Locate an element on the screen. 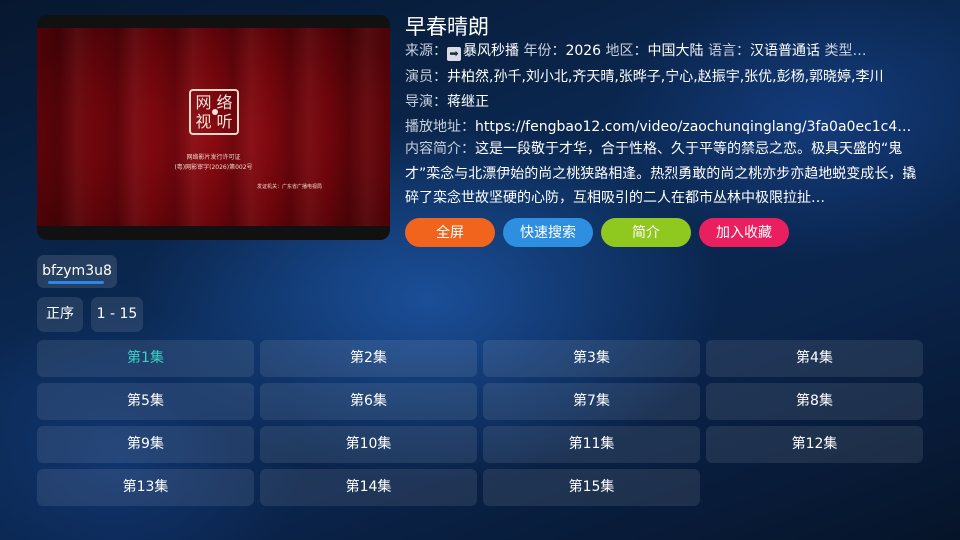  source-value: 暴风秒播 is located at coordinates (491, 51).